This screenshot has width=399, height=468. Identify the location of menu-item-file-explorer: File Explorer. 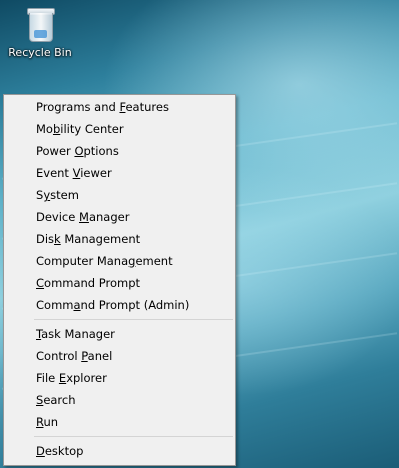
(119, 378).